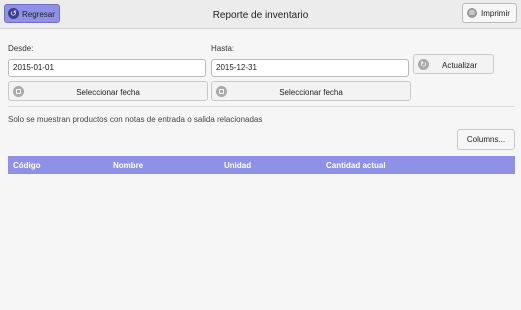 This screenshot has height=310, width=521. What do you see at coordinates (460, 65) in the screenshot?
I see `update-button-label: Actualizar` at bounding box center [460, 65].